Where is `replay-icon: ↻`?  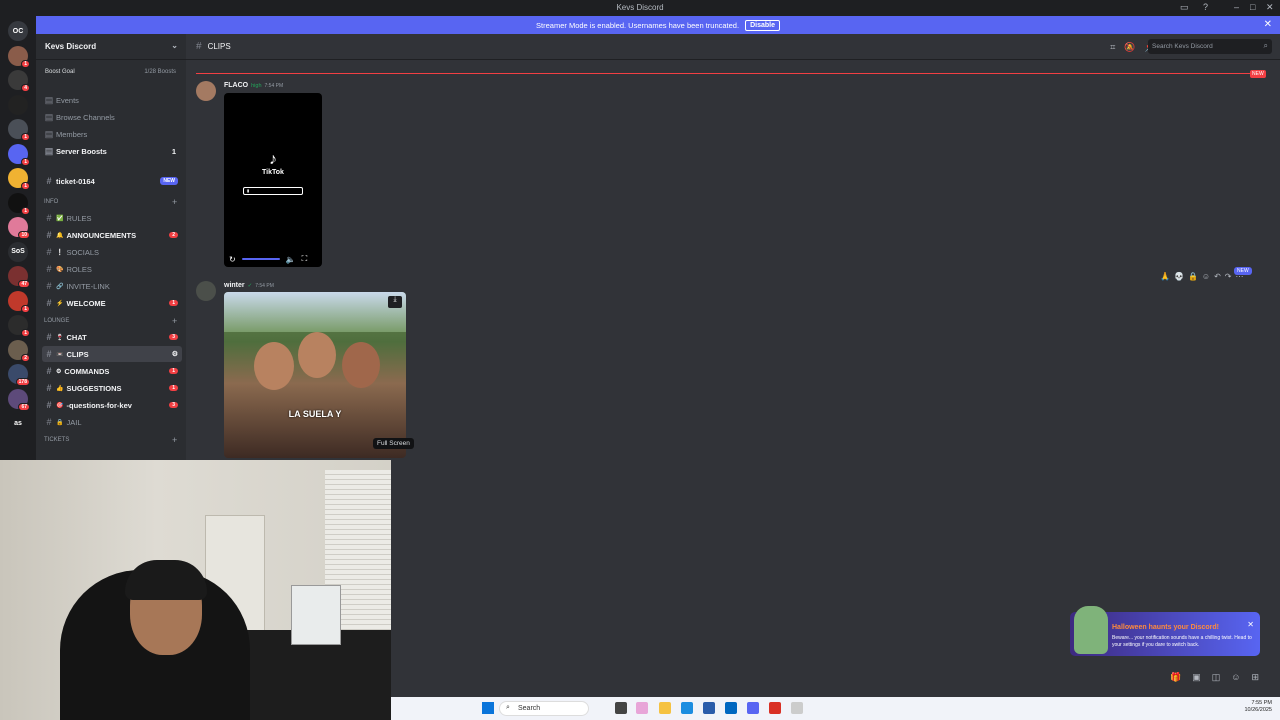 replay-icon: ↻ is located at coordinates (232, 259).